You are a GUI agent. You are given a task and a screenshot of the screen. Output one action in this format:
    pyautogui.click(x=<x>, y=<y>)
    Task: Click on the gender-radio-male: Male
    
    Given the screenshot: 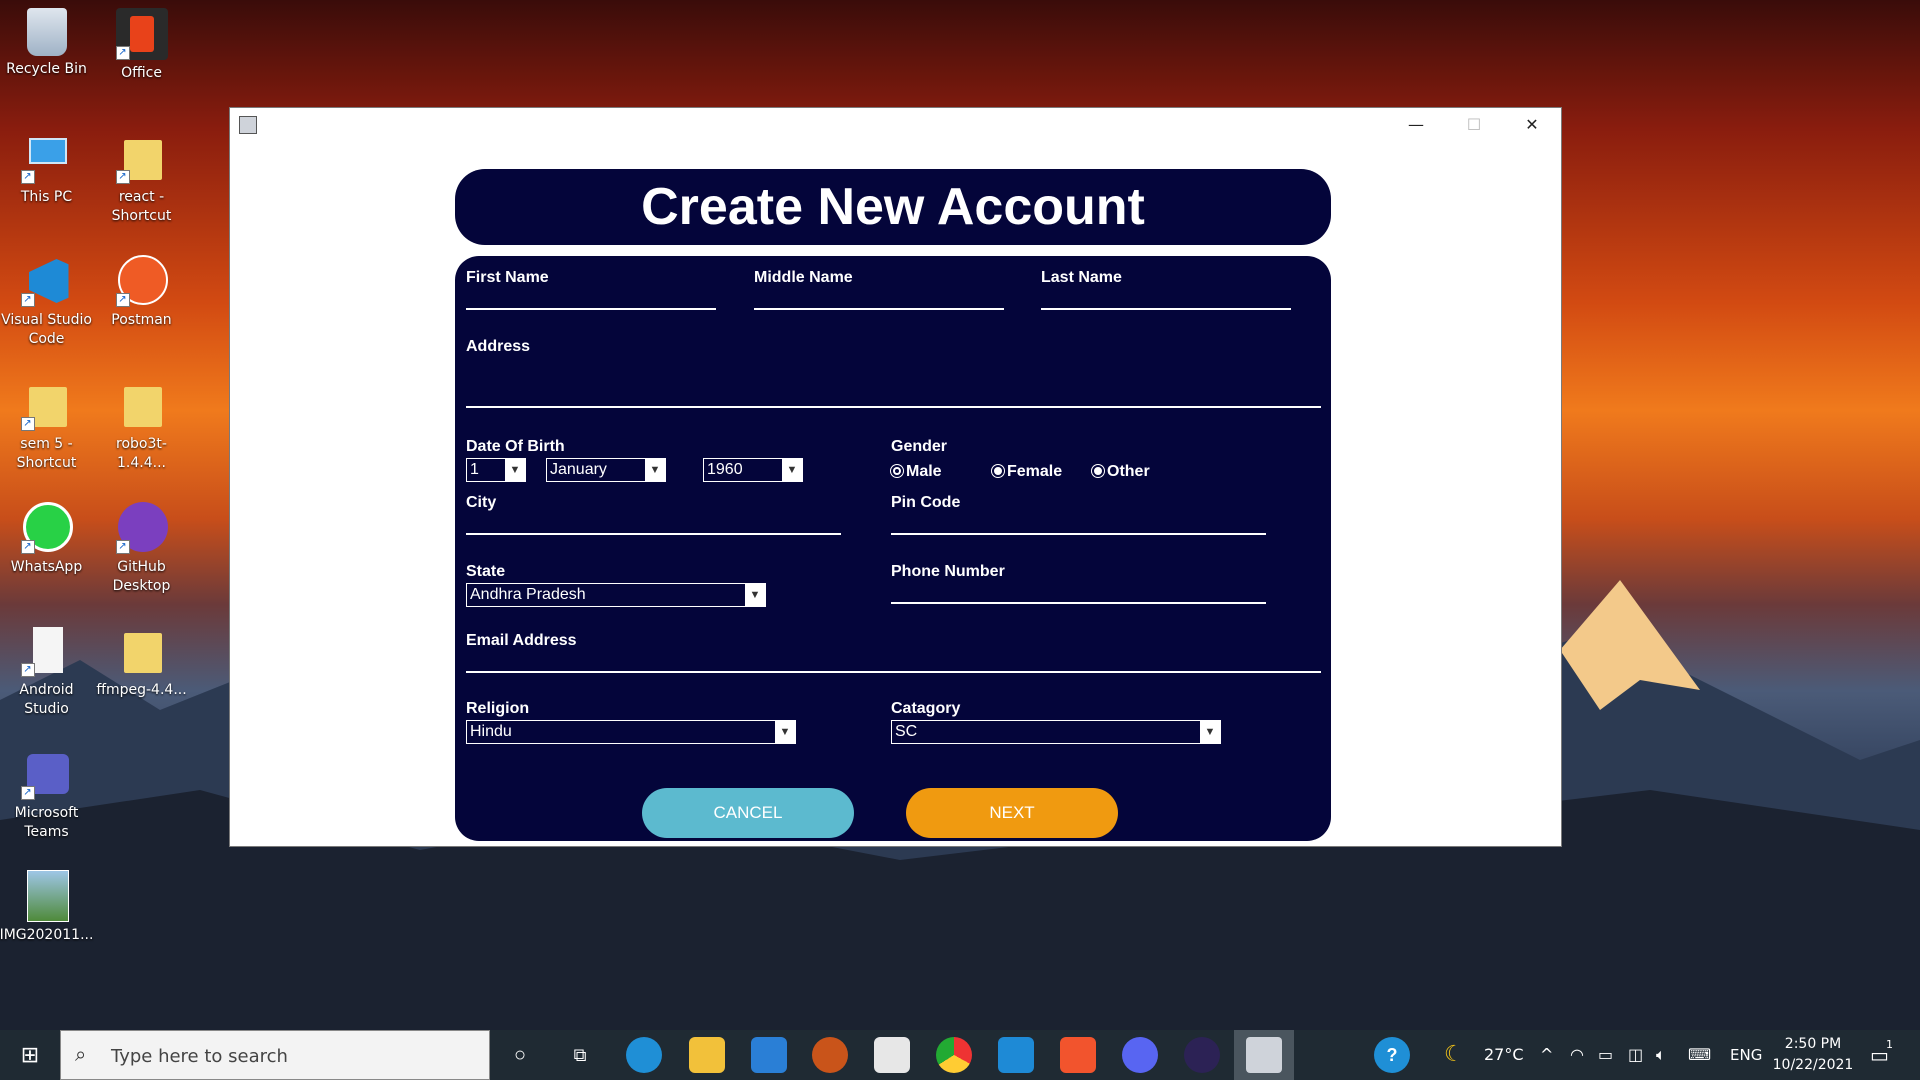 What is the action you would take?
    pyautogui.click(x=916, y=472)
    